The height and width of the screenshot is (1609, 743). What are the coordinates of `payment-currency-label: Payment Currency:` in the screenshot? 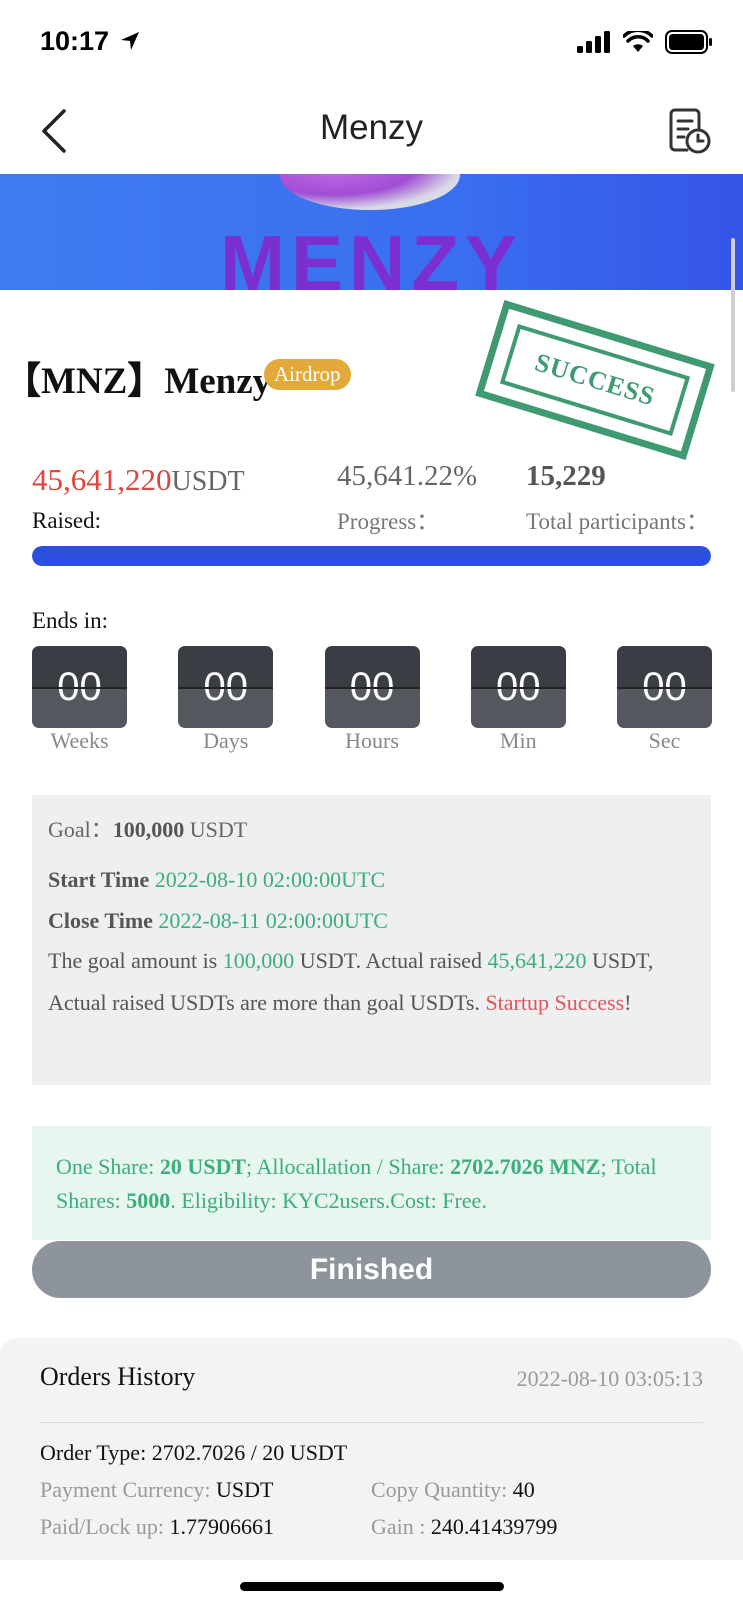 It's located at (128, 1489).